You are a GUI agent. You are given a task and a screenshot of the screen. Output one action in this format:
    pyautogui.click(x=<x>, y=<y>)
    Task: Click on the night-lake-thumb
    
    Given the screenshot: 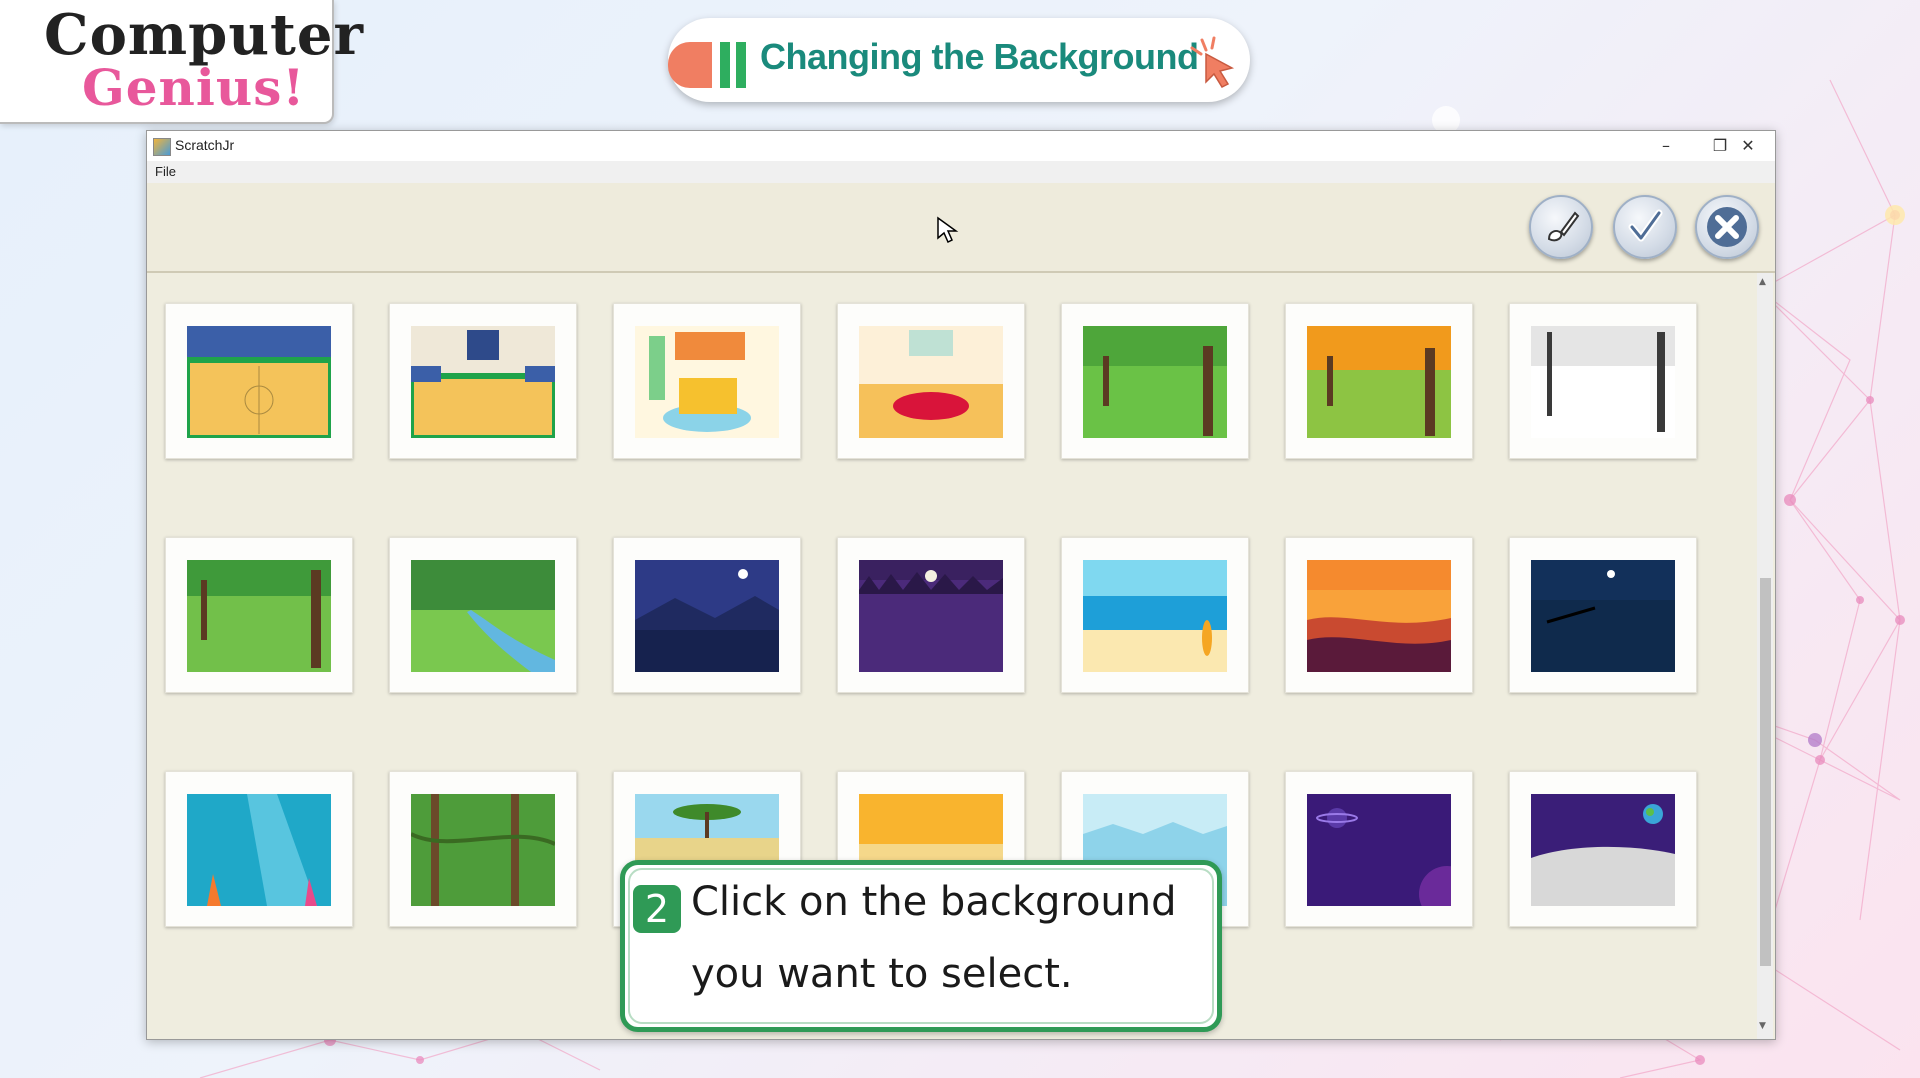 What is the action you would take?
    pyautogui.click(x=707, y=616)
    